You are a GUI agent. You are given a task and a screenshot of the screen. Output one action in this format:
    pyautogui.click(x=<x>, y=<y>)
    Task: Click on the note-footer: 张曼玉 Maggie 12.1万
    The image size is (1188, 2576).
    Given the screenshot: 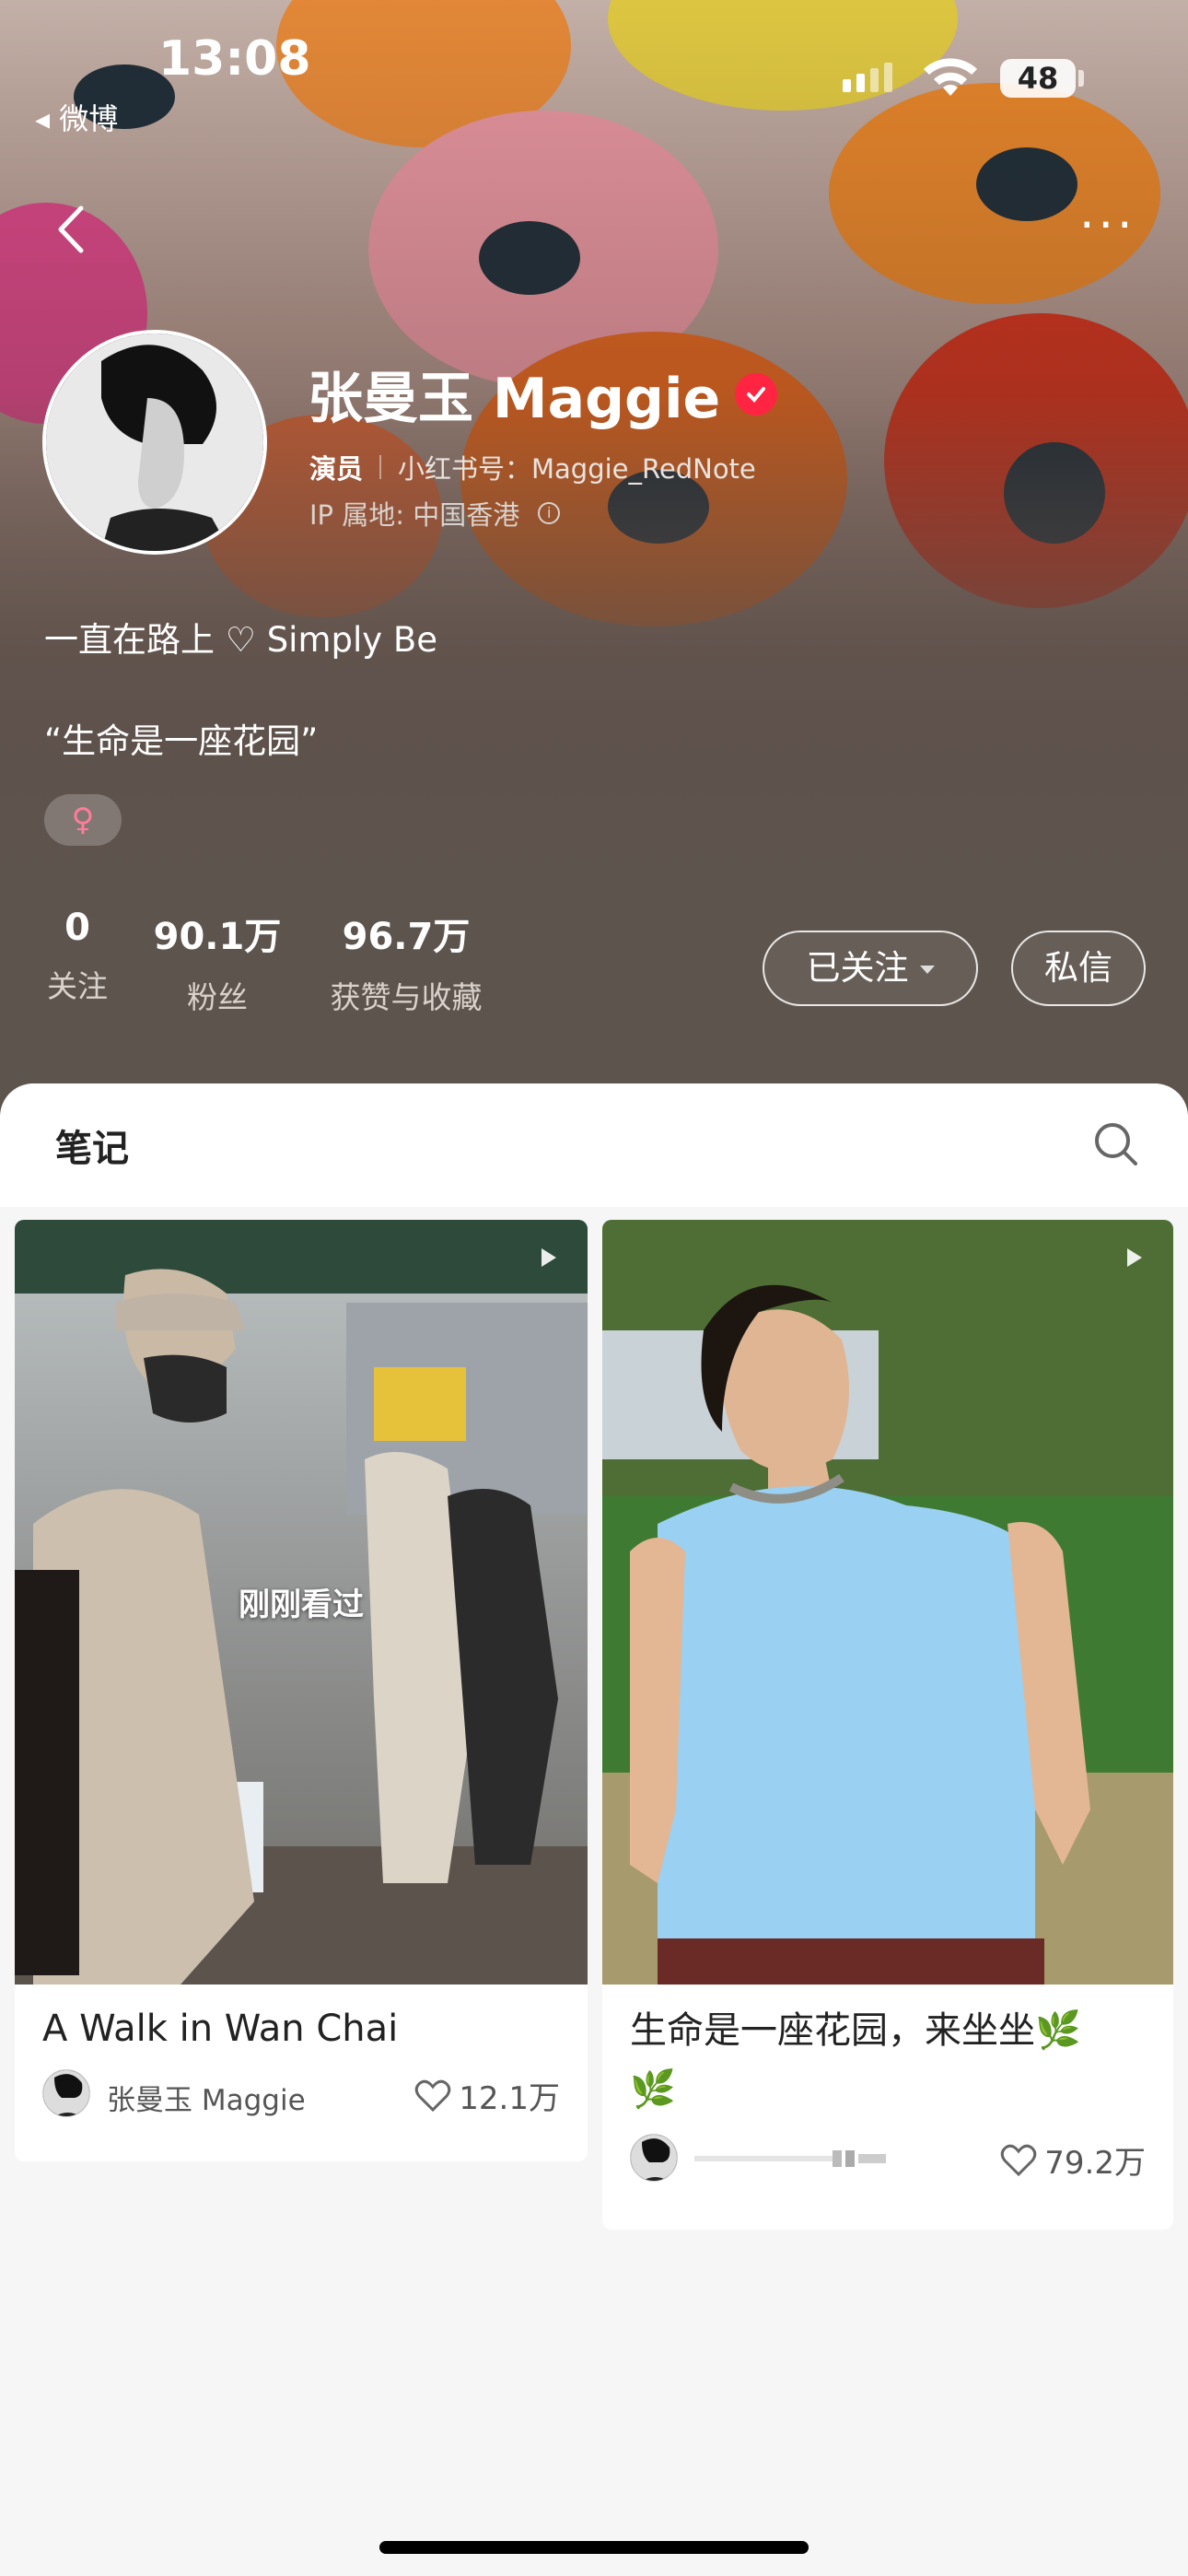 What is the action you would take?
    pyautogui.click(x=301, y=2093)
    